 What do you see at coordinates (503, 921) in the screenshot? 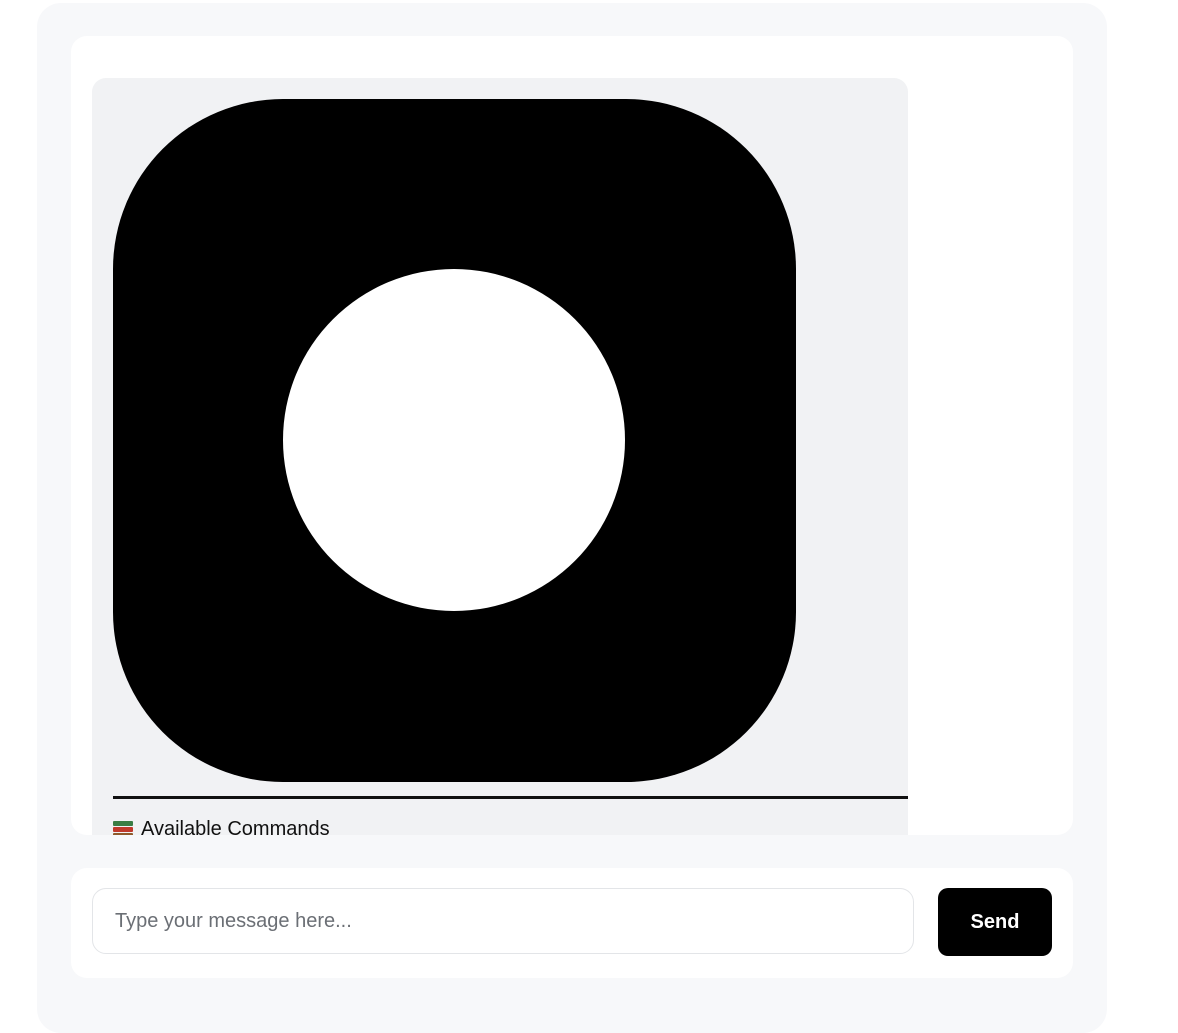
I see `message-input` at bounding box center [503, 921].